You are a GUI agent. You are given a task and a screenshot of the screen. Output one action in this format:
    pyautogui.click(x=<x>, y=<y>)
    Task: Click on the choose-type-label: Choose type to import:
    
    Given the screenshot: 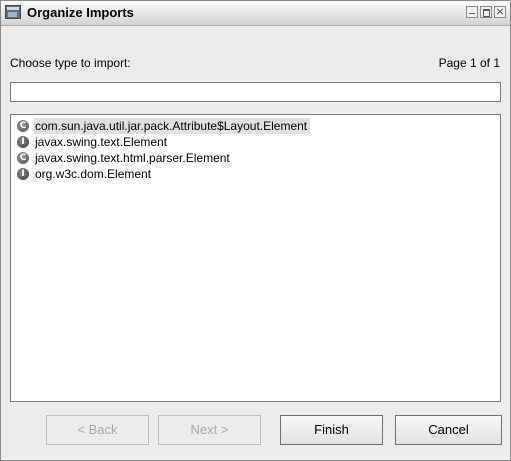 What is the action you would take?
    pyautogui.click(x=70, y=63)
    